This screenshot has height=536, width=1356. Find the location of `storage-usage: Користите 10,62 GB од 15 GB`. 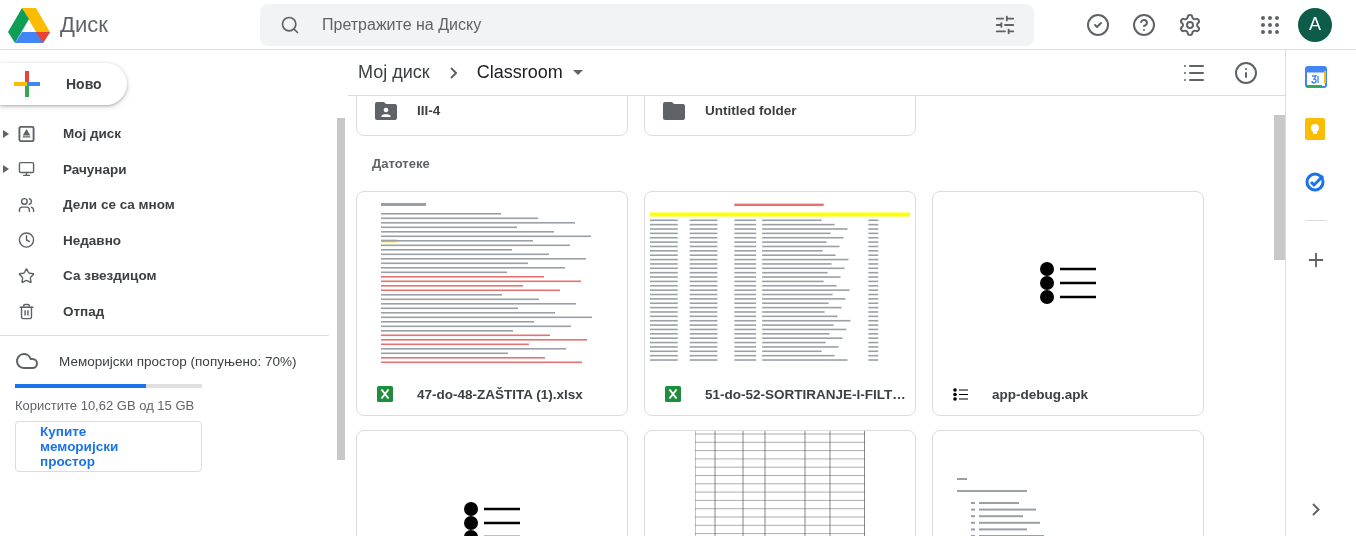

storage-usage: Користите 10,62 GB од 15 GB is located at coordinates (105, 405).